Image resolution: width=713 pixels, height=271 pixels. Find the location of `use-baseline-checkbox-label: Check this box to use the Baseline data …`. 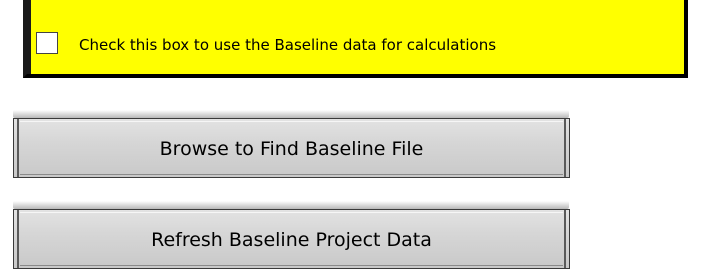

use-baseline-checkbox-label: Check this box to use the Baseline data … is located at coordinates (287, 45).